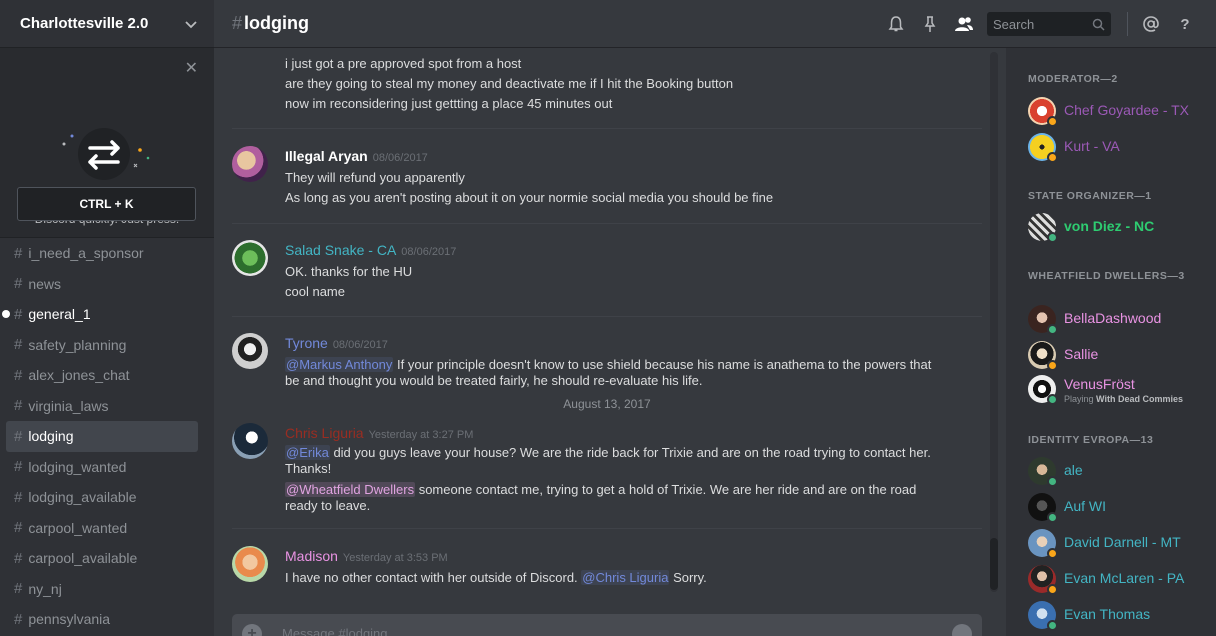 This screenshot has width=1216, height=636. Describe the element at coordinates (45, 588) in the screenshot. I see `channel-name: ny_nj` at that location.